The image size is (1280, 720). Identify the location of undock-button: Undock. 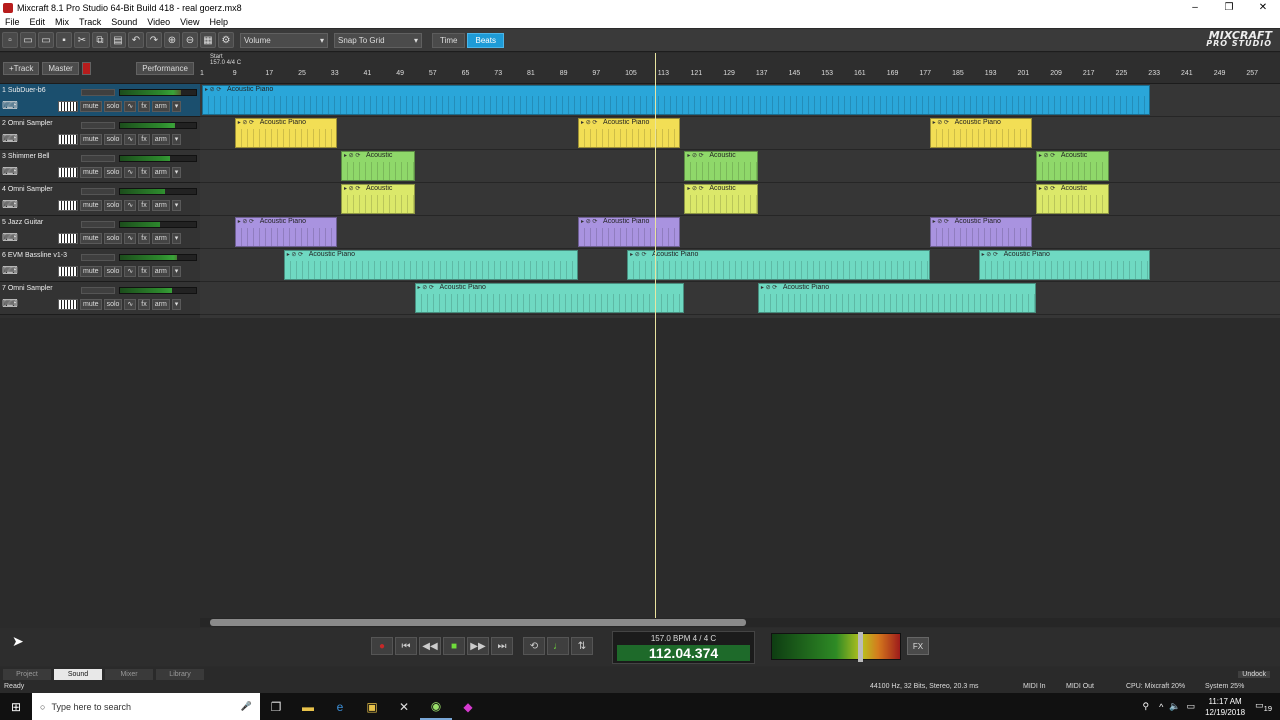
(1254, 674).